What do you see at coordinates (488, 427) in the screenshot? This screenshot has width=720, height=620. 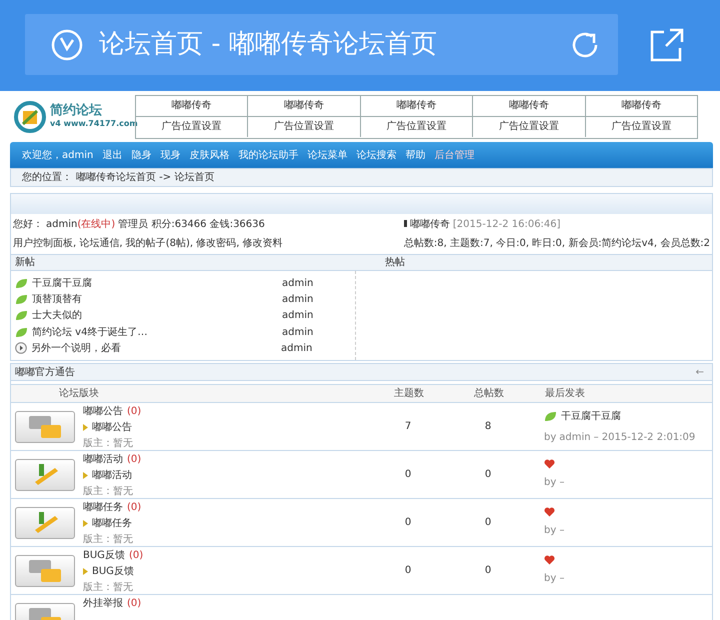 I see `reply-count: 8` at bounding box center [488, 427].